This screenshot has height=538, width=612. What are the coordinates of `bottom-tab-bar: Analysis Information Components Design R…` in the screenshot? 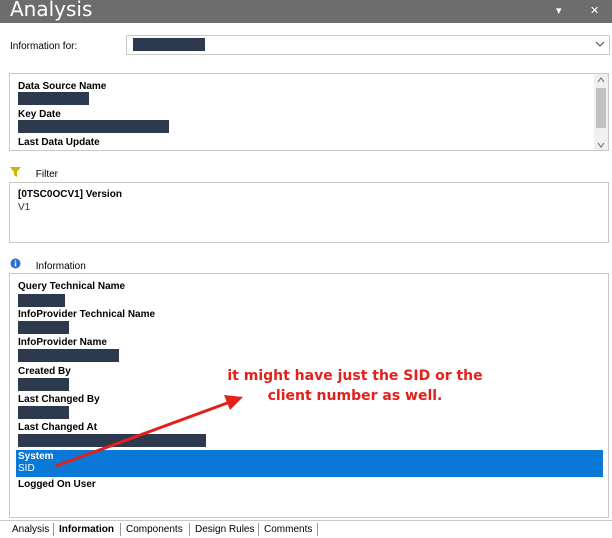 It's located at (306, 529).